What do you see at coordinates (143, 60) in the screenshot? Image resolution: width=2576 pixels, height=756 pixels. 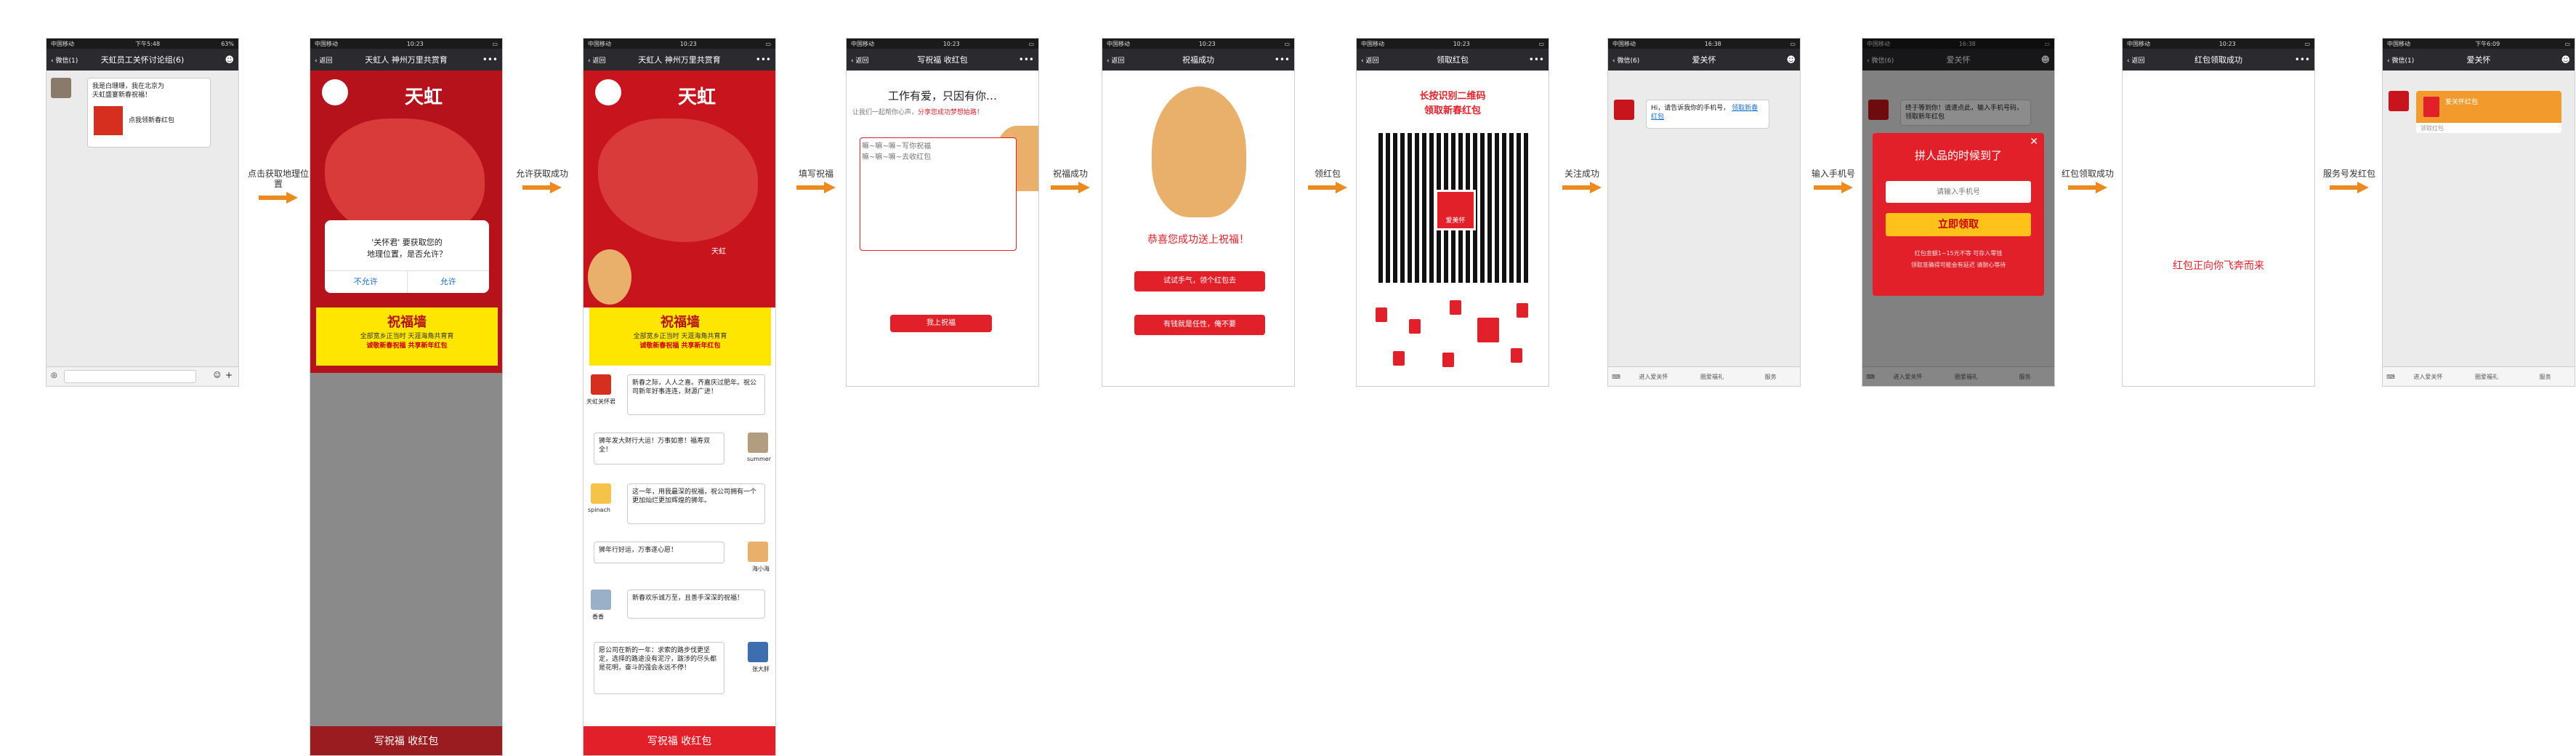 I see `nav-bar: ‹ 微信(1) 天虹员工关怀讨论组(6) ☻` at bounding box center [143, 60].